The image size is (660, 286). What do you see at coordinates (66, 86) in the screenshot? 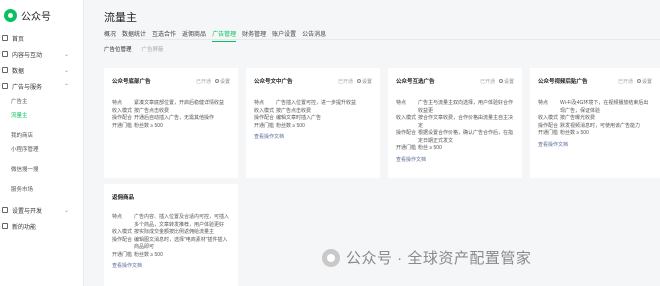
I see `chevron-up-icon: ⌃` at bounding box center [66, 86].